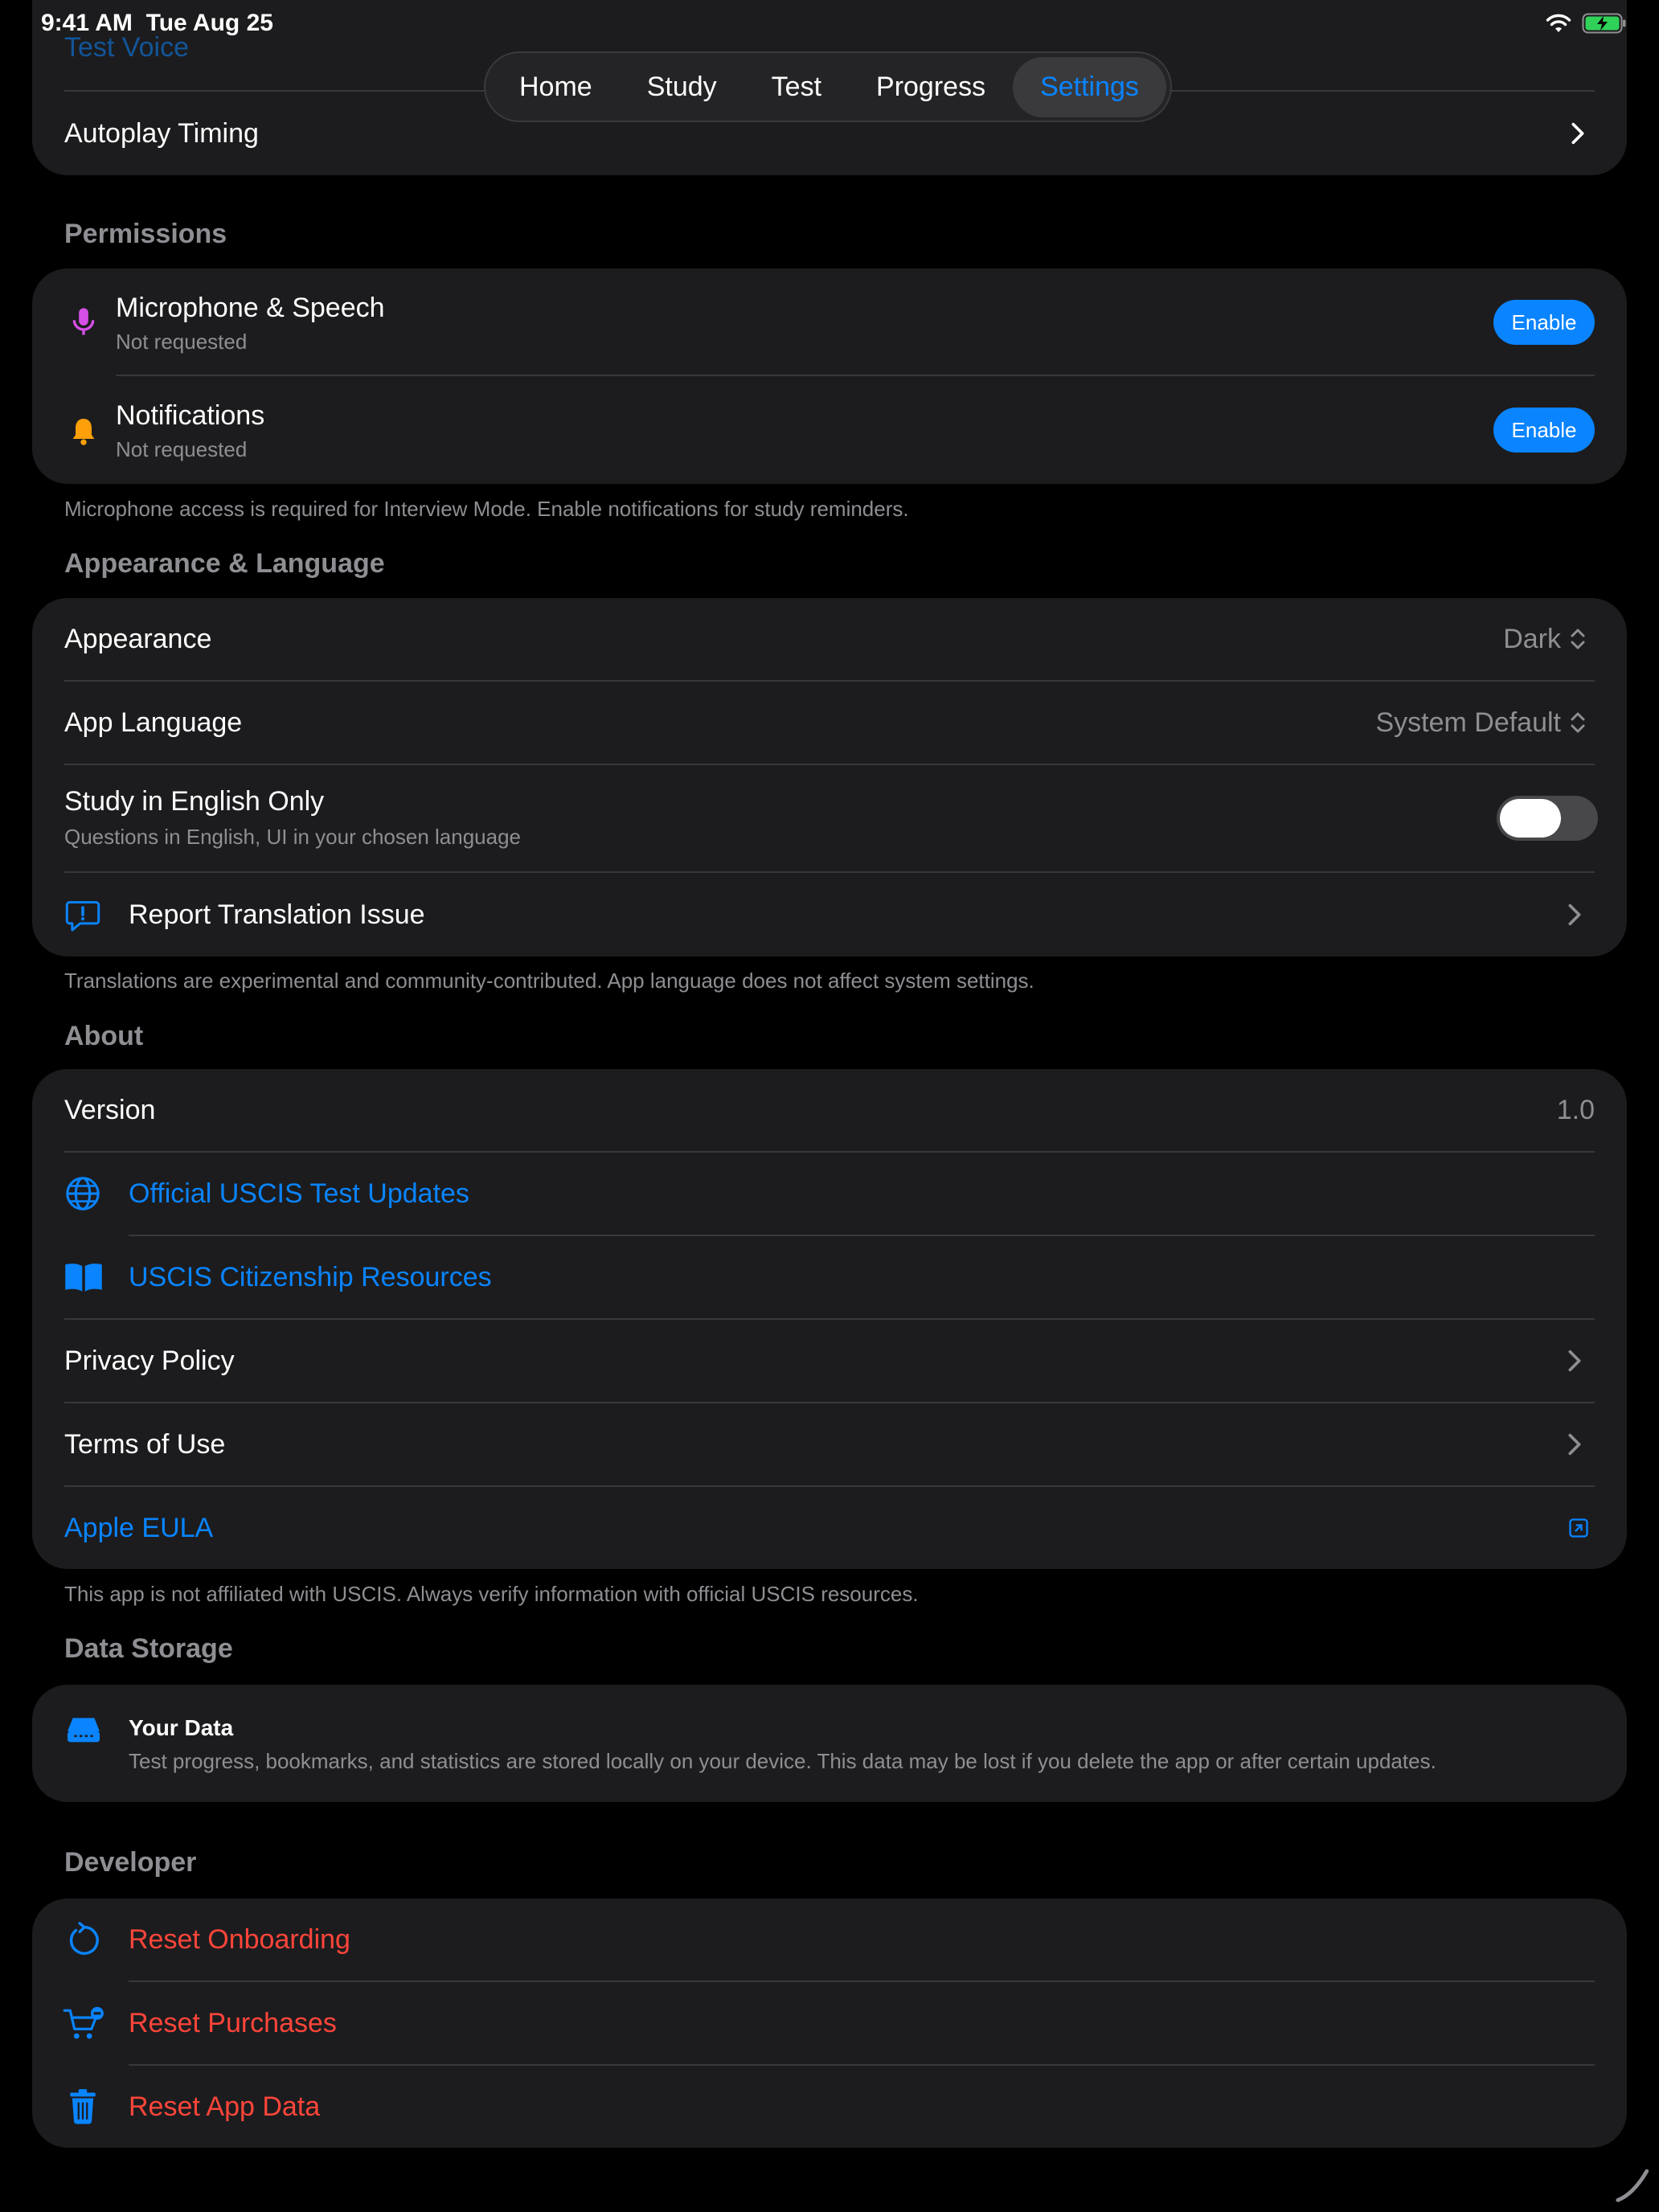 This screenshot has width=1659, height=2212. What do you see at coordinates (84, 1938) in the screenshot?
I see `restart-icon` at bounding box center [84, 1938].